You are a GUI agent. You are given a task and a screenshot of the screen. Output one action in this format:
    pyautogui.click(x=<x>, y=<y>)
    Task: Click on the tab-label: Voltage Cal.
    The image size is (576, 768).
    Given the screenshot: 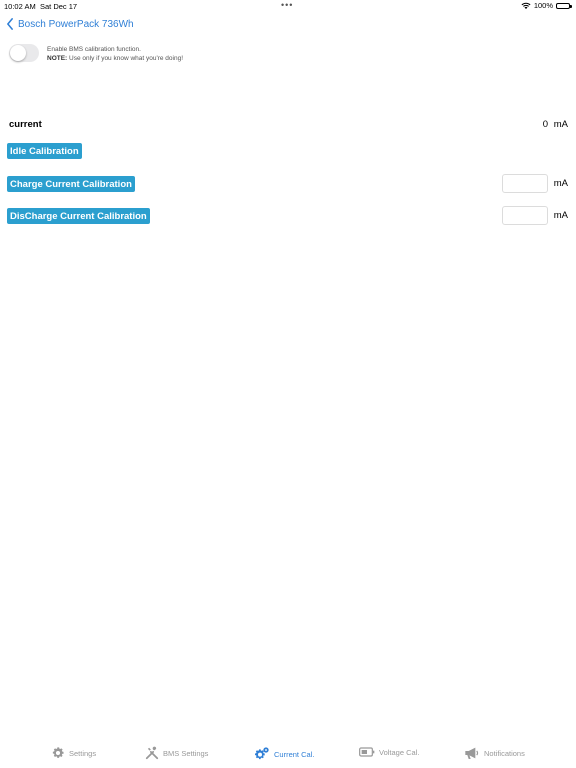 What is the action you would take?
    pyautogui.click(x=399, y=752)
    